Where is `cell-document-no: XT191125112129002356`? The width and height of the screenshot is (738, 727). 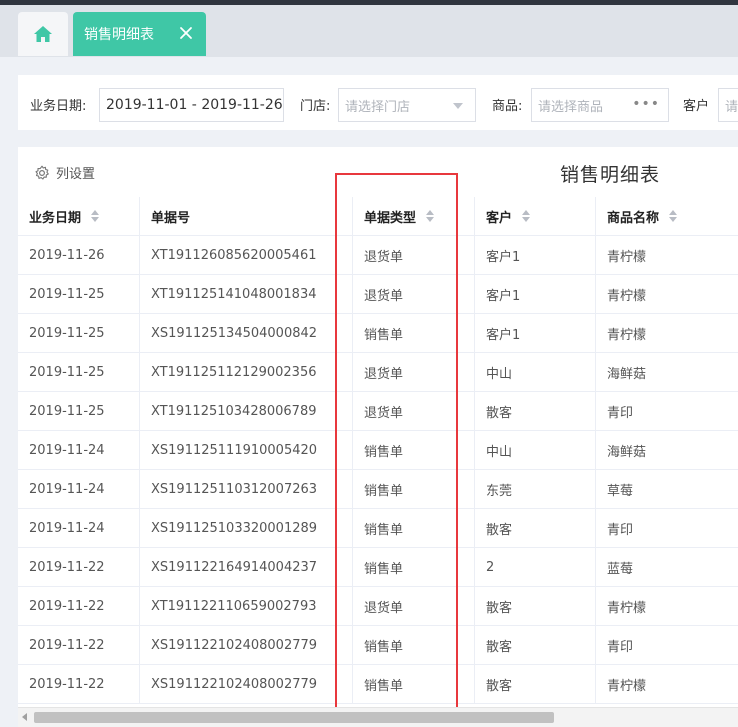 cell-document-no: XT191125112129002356 is located at coordinates (246, 372).